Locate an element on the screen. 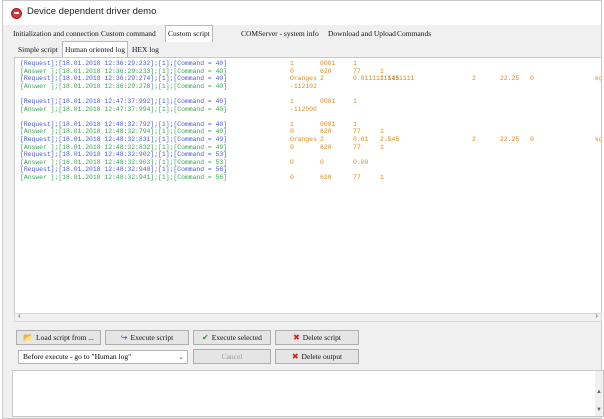  tab-hex-log: HEX log is located at coordinates (145, 49).